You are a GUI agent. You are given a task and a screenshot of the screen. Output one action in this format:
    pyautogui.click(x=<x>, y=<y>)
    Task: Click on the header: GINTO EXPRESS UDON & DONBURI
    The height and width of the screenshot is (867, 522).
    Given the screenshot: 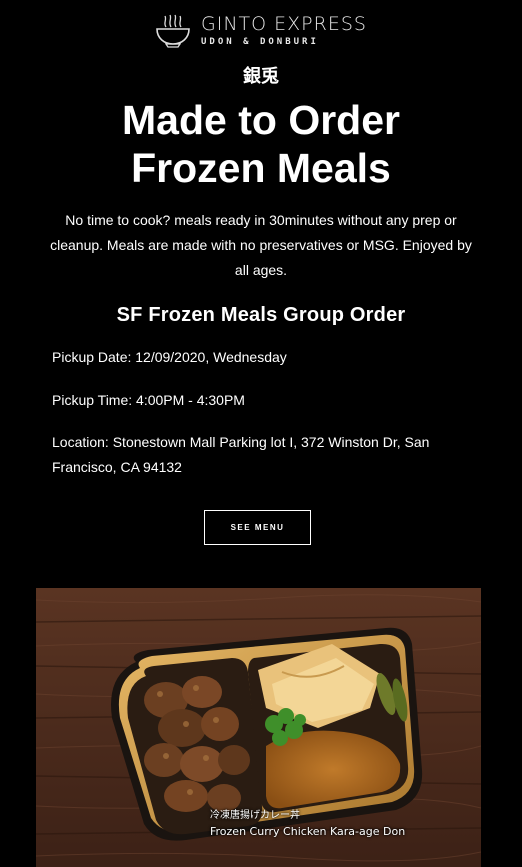 What is the action you would take?
    pyautogui.click(x=261, y=31)
    